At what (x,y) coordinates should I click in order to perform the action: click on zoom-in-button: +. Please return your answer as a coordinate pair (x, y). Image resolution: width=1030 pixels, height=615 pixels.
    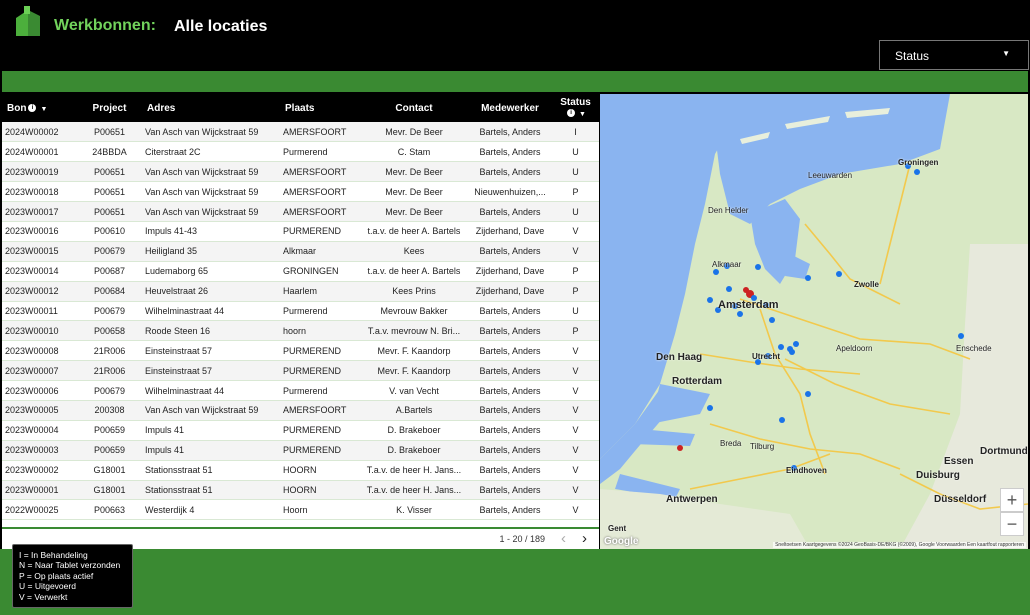
    Looking at the image, I should click on (1012, 500).